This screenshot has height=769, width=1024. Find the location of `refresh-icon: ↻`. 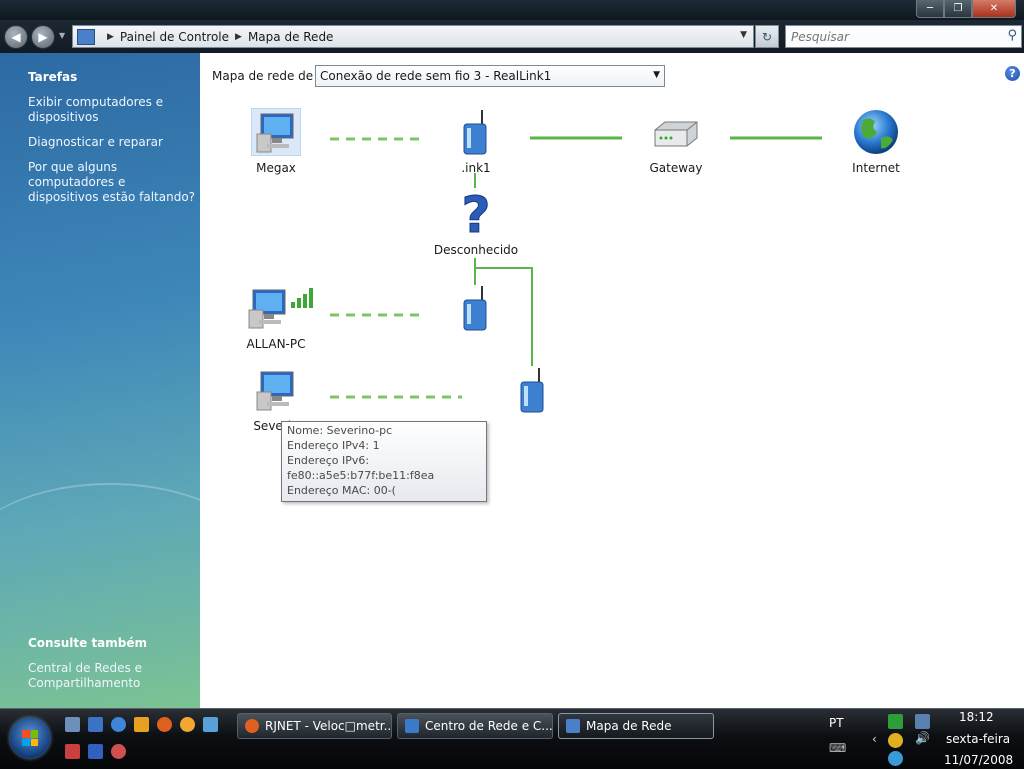

refresh-icon: ↻ is located at coordinates (767, 36).